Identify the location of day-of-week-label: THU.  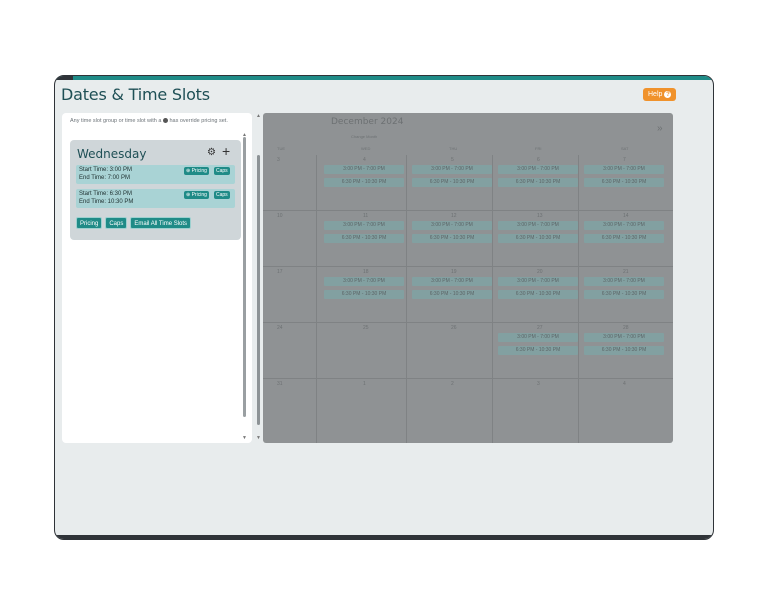
(453, 148).